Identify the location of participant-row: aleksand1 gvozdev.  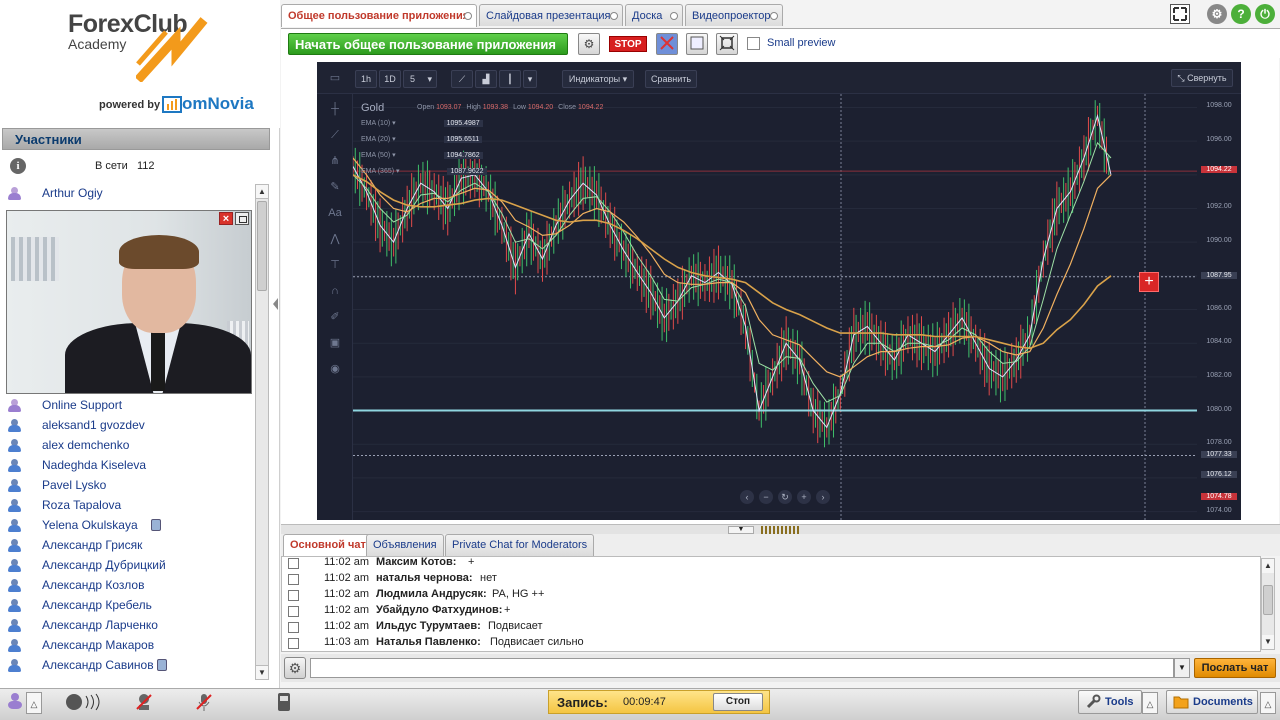
(128, 426).